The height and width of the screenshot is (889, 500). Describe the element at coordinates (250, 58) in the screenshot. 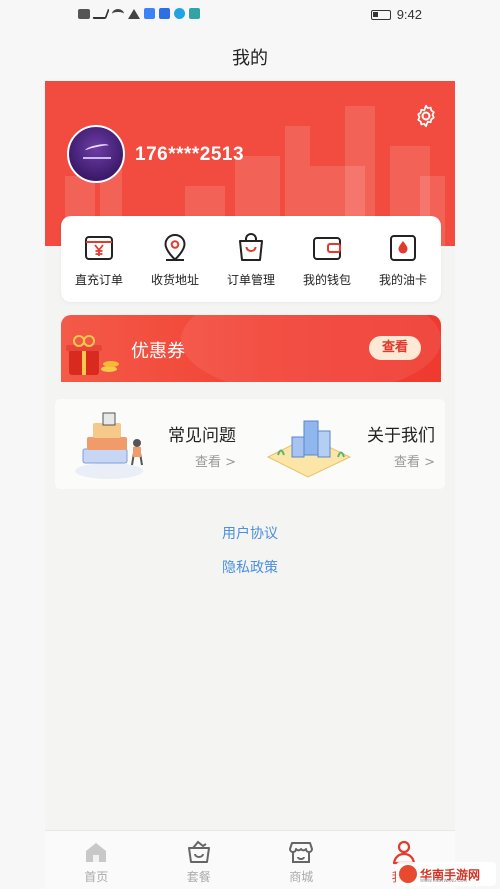

I see `page-title: 我的` at that location.